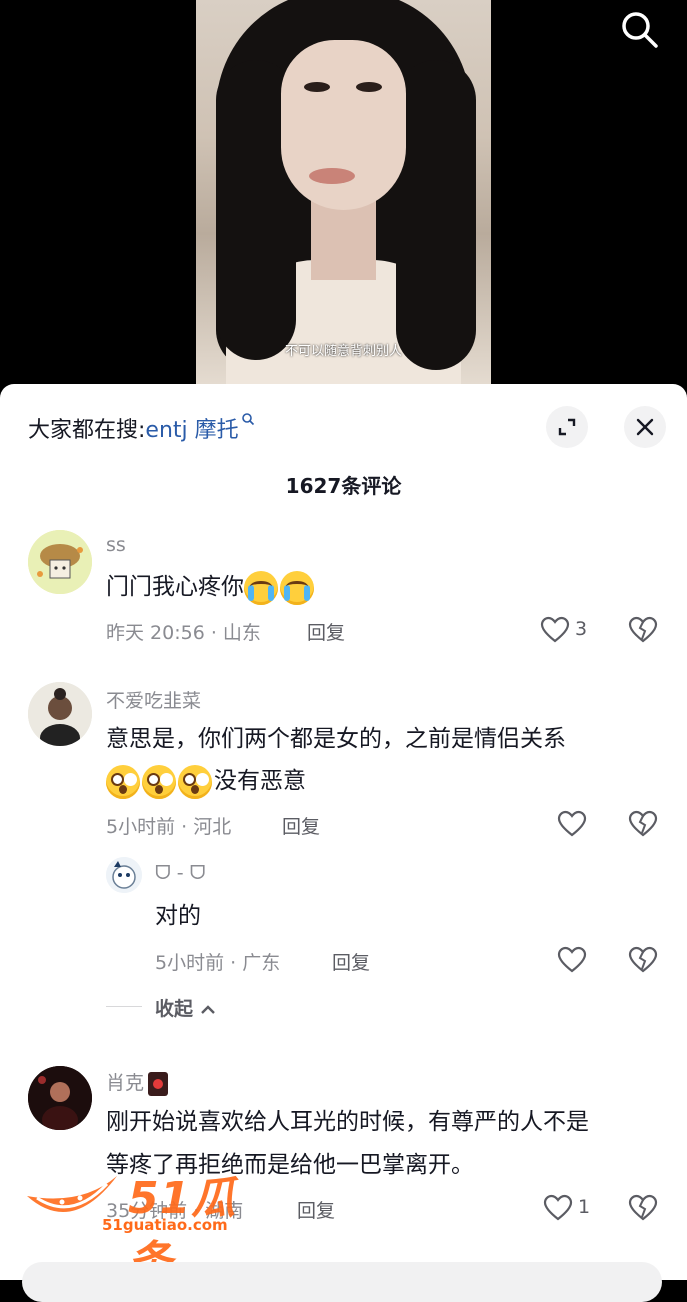 This screenshot has width=687, height=1302. Describe the element at coordinates (169, 827) in the screenshot. I see `comment-meta: 5小时前 · 河北` at that location.